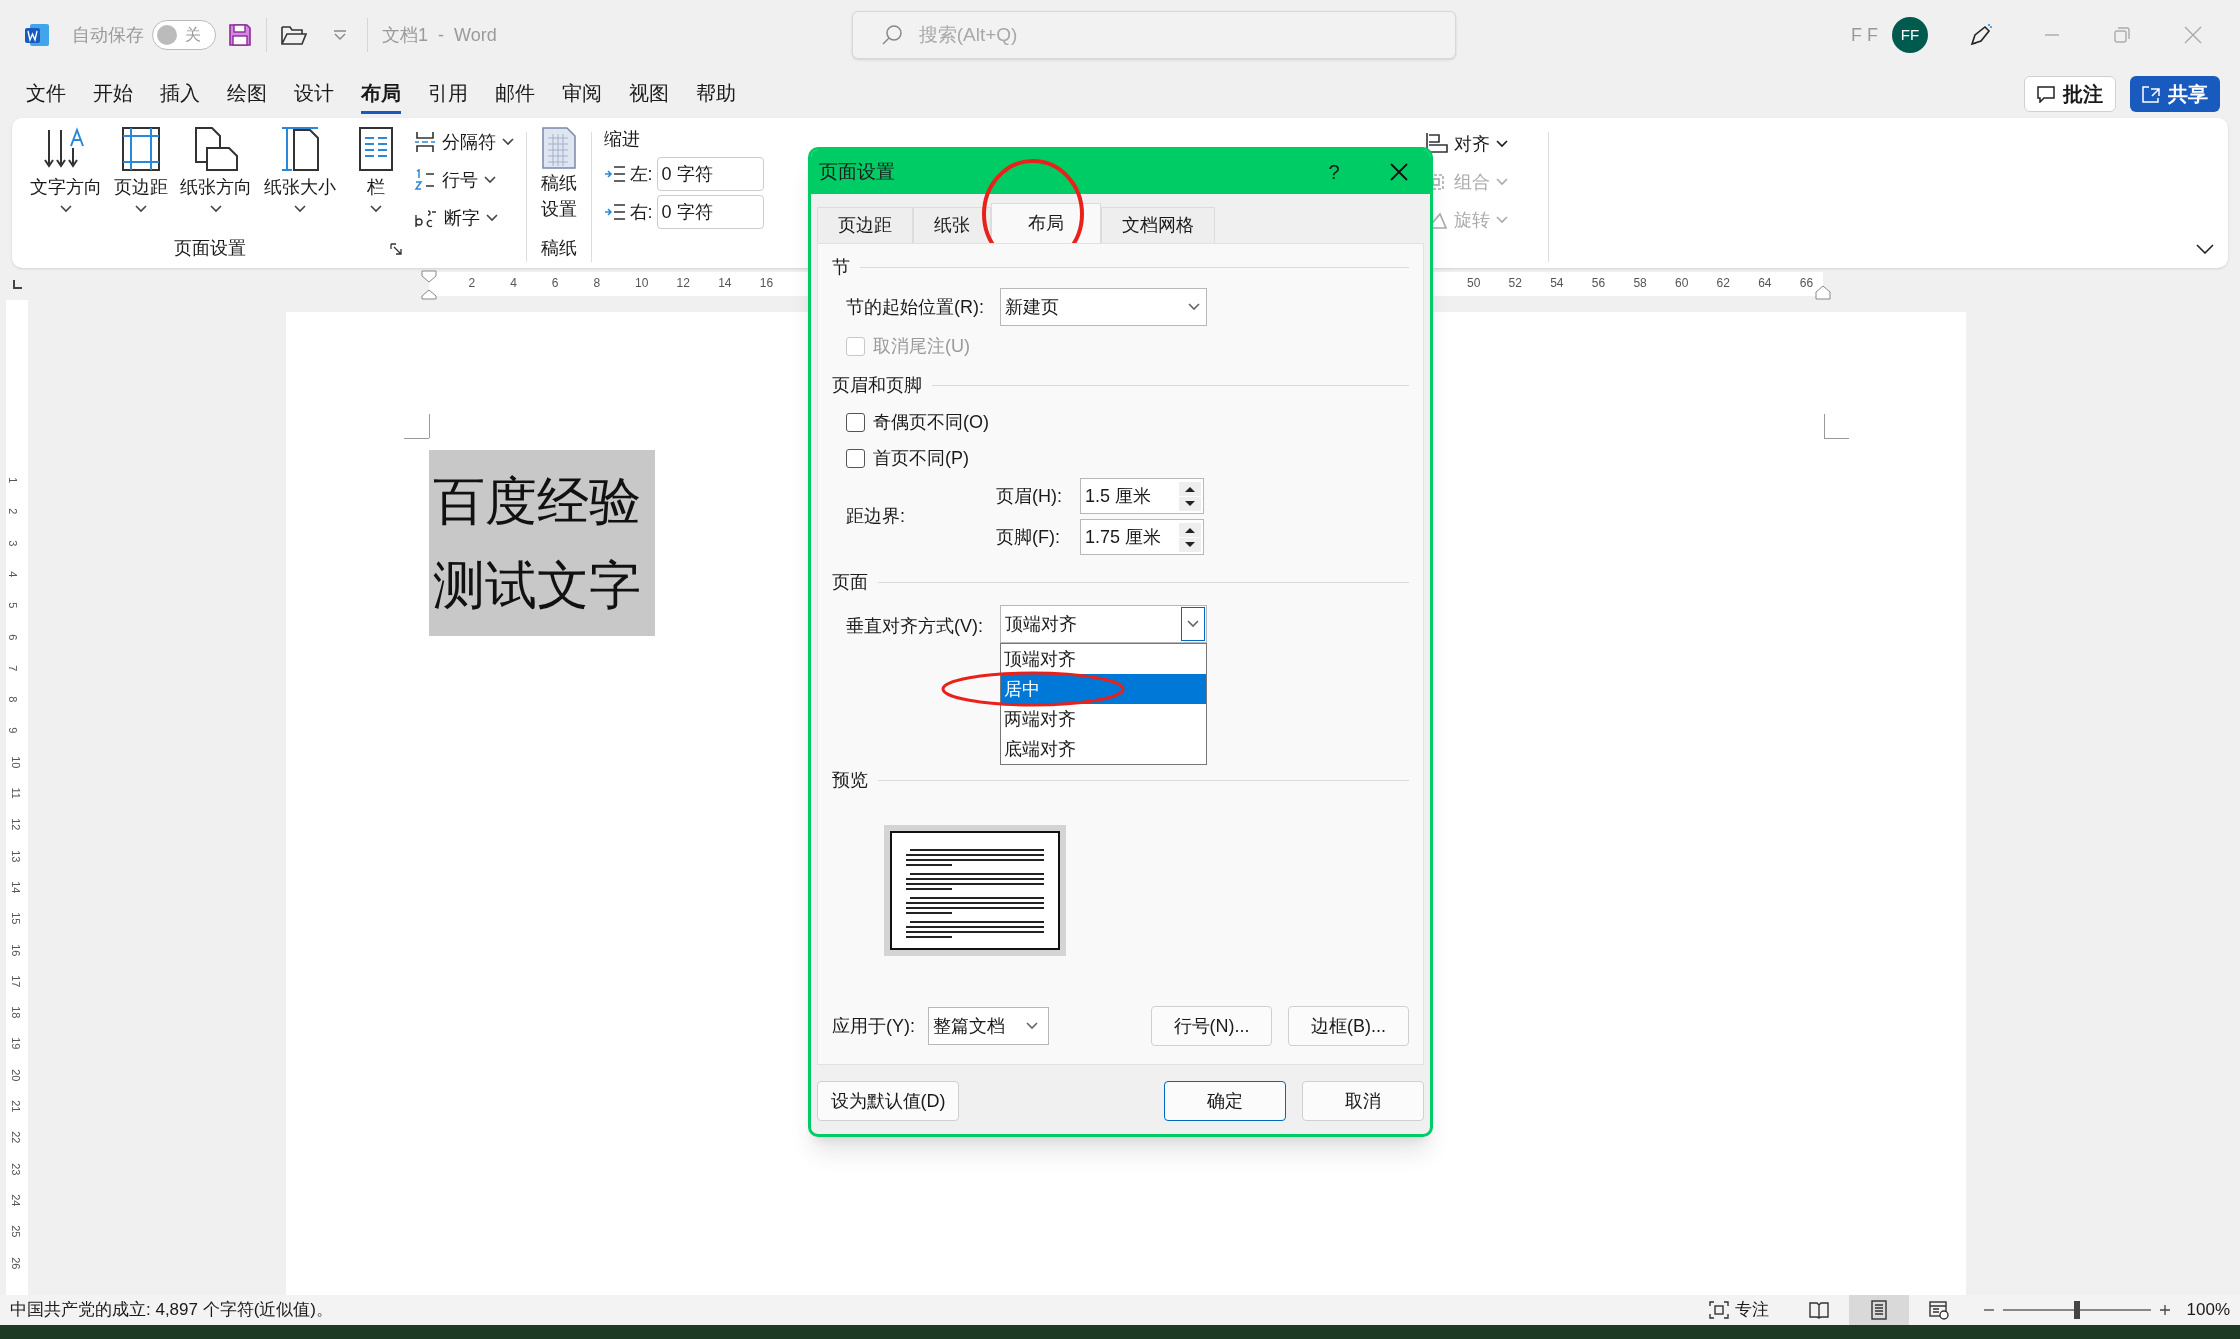 The image size is (2240, 1339). What do you see at coordinates (16, 1231) in the screenshot?
I see `ruler-number: 25` at bounding box center [16, 1231].